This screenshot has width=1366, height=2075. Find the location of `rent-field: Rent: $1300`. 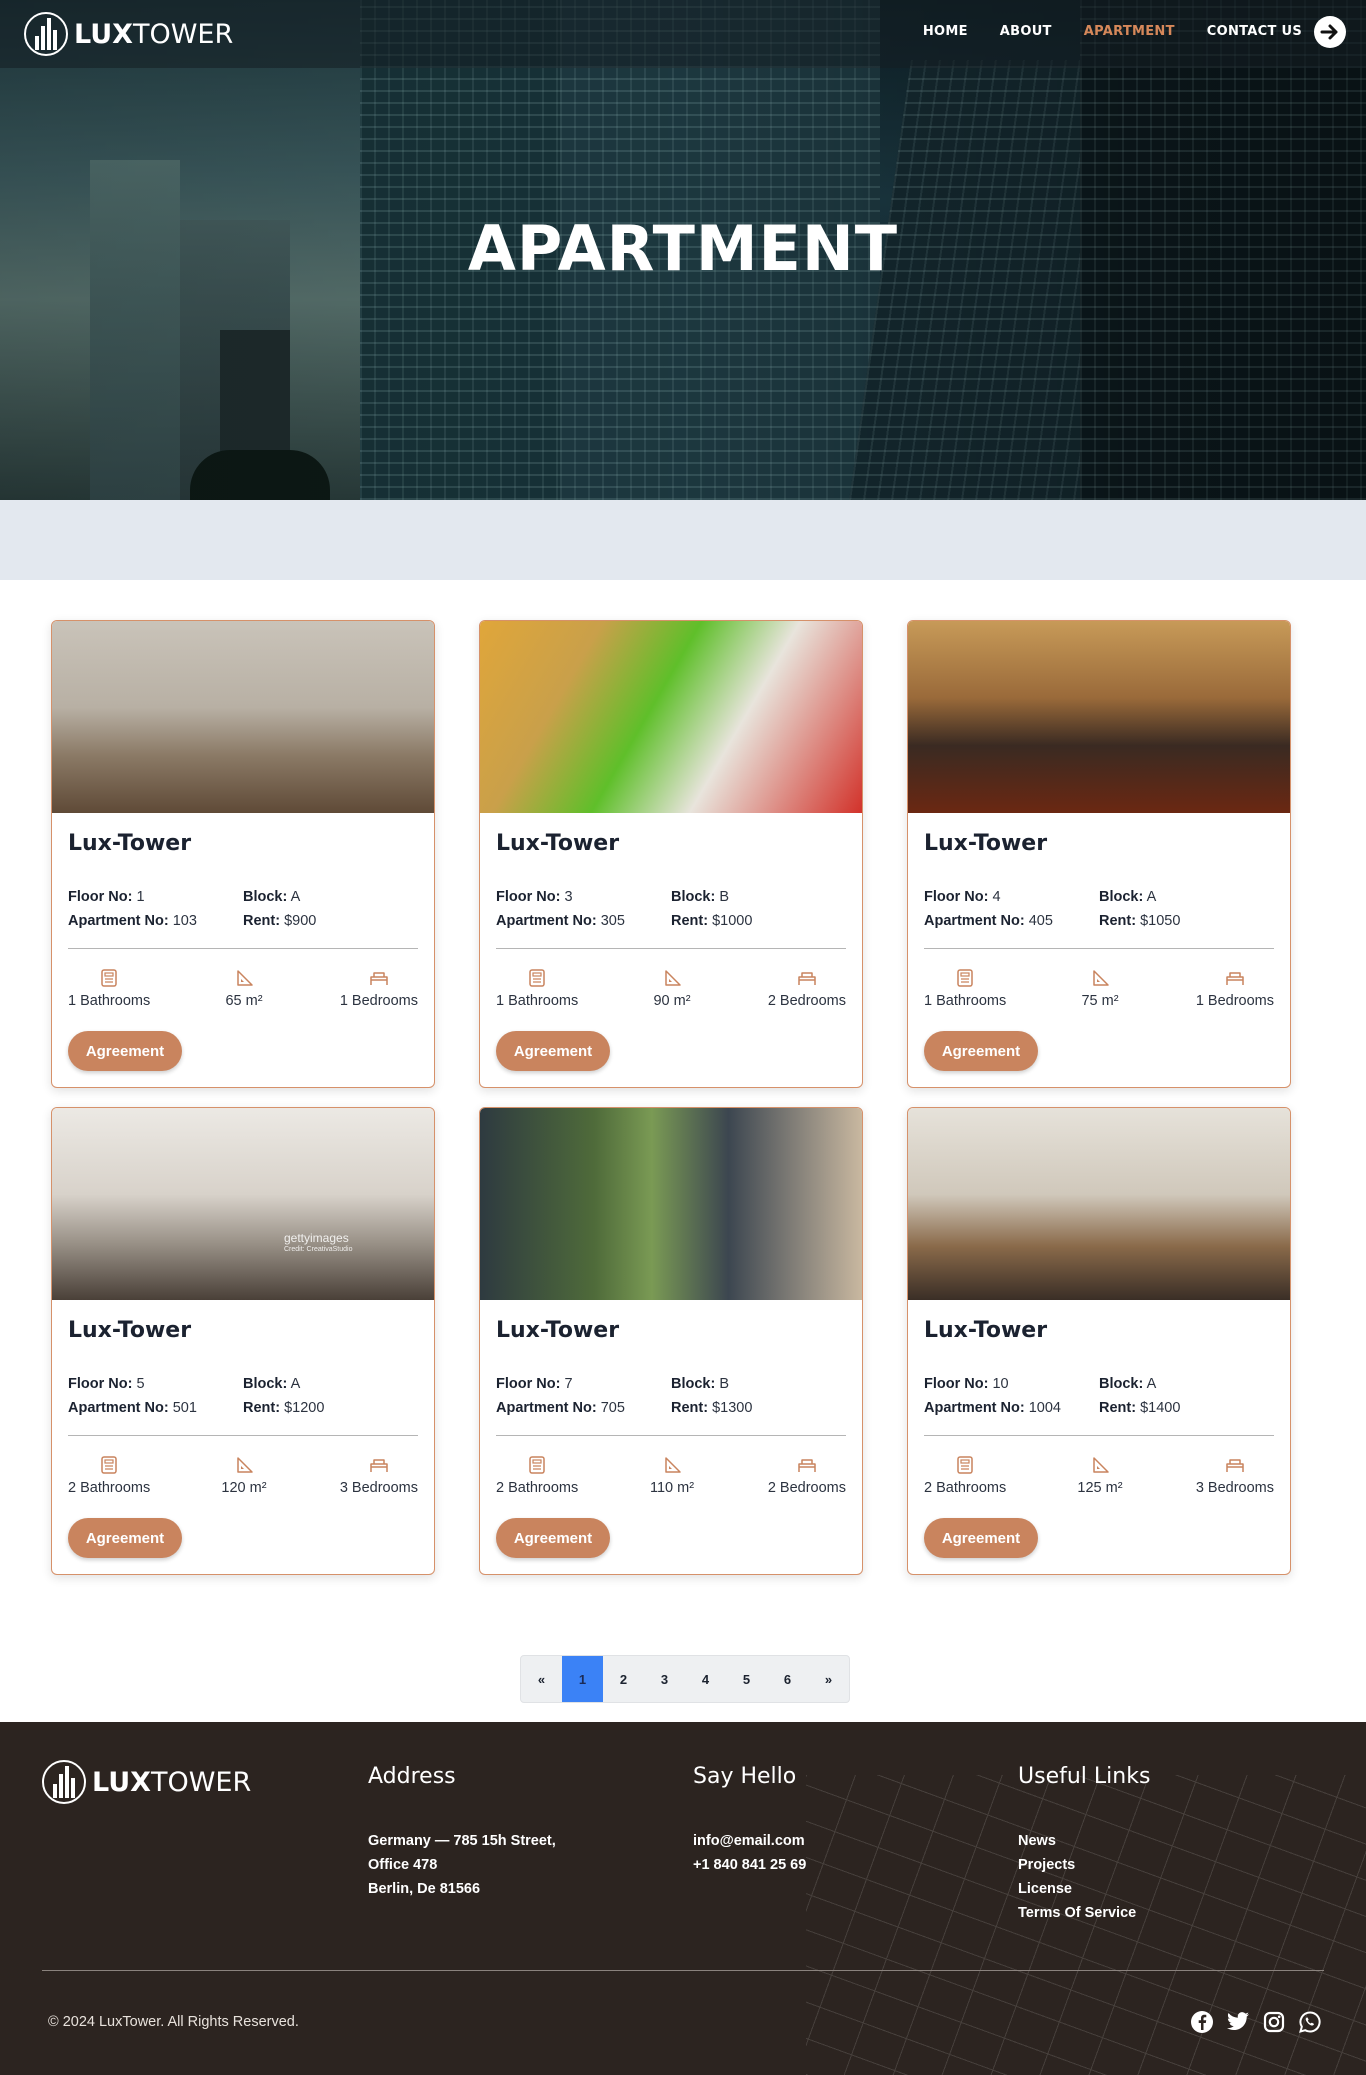

rent-field: Rent: $1300 is located at coordinates (712, 1408).